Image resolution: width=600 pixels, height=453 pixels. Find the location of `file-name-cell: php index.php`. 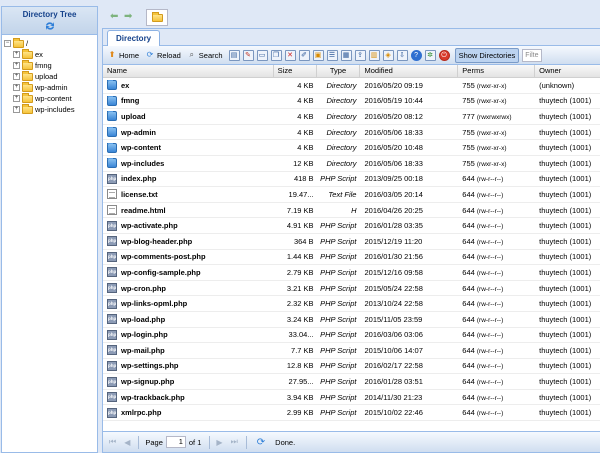

file-name-cell: php index.php is located at coordinates (188, 178).